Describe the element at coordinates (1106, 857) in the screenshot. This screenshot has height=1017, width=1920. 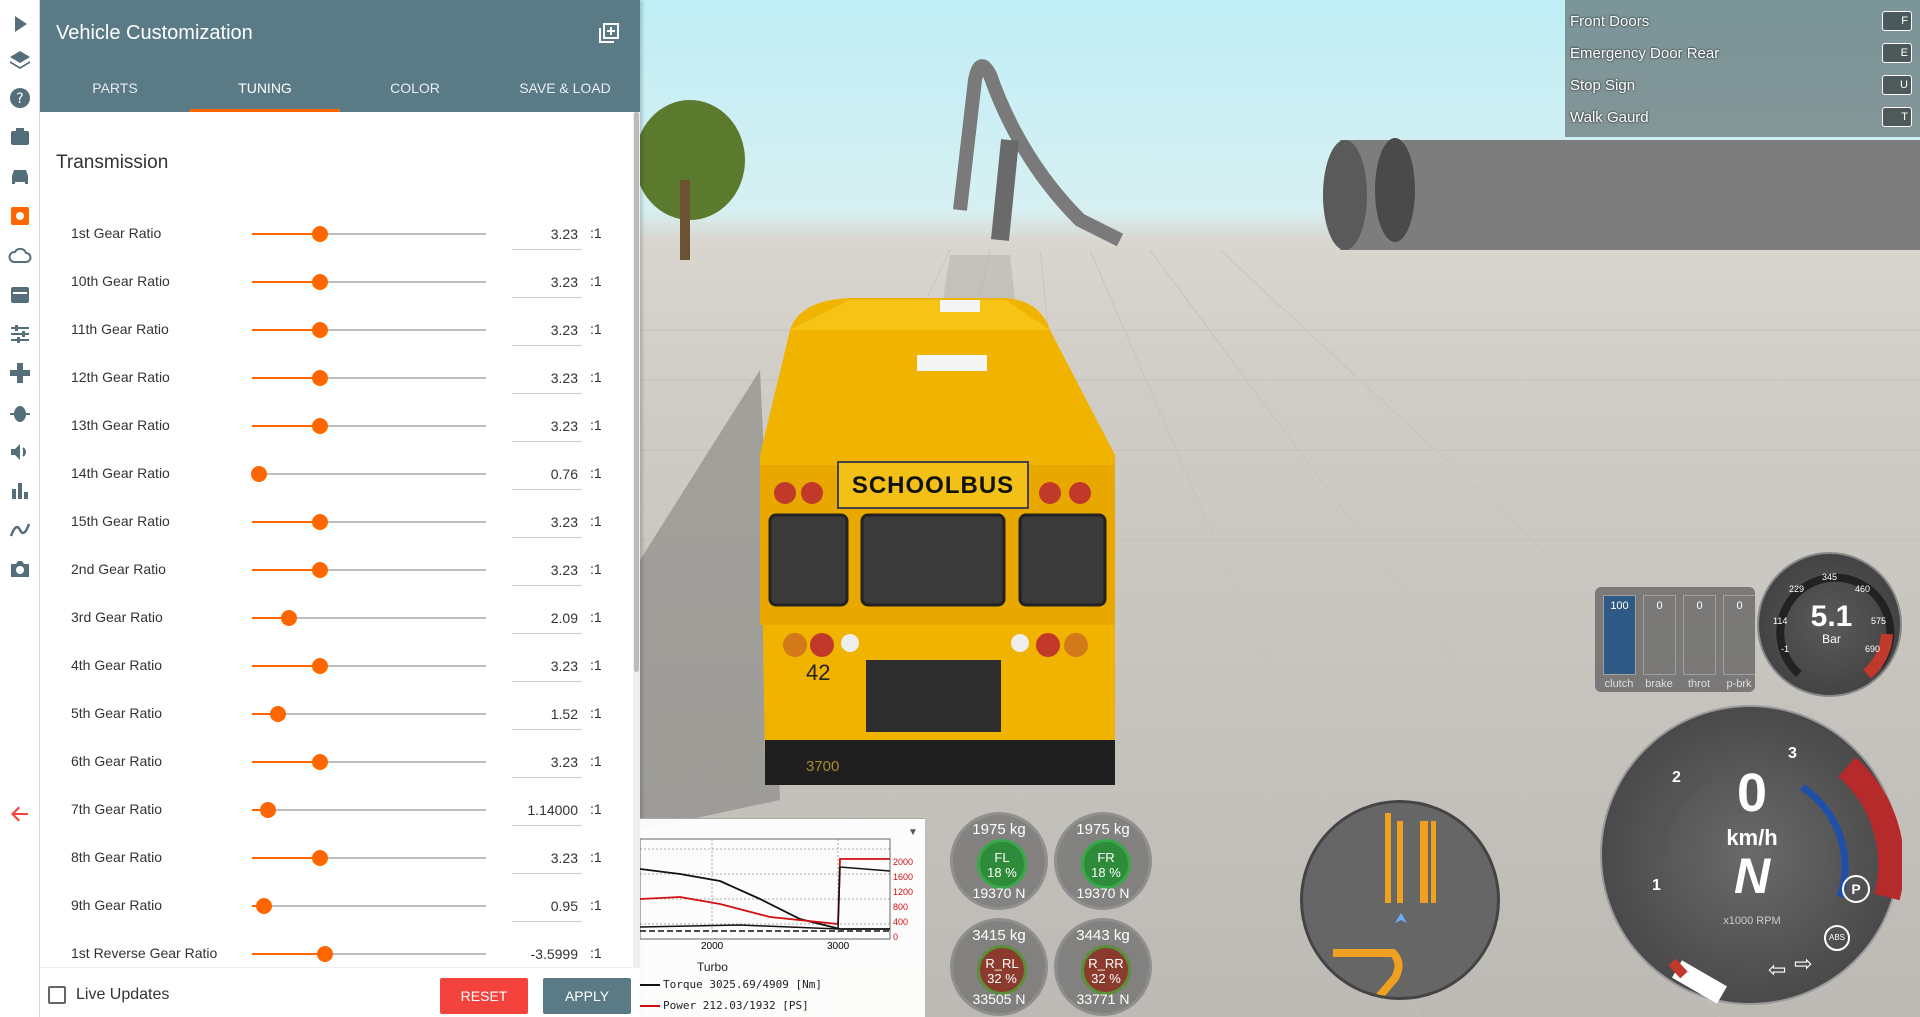
I see `wheel-name: FR` at that location.